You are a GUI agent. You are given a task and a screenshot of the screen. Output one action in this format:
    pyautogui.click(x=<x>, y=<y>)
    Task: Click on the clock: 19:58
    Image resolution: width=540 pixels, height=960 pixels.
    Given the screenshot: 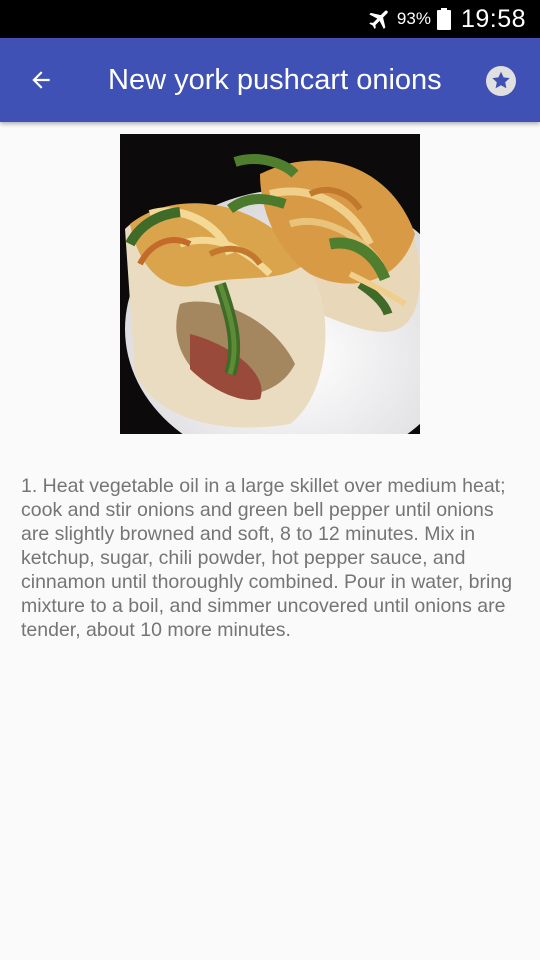 What is the action you would take?
    pyautogui.click(x=493, y=18)
    